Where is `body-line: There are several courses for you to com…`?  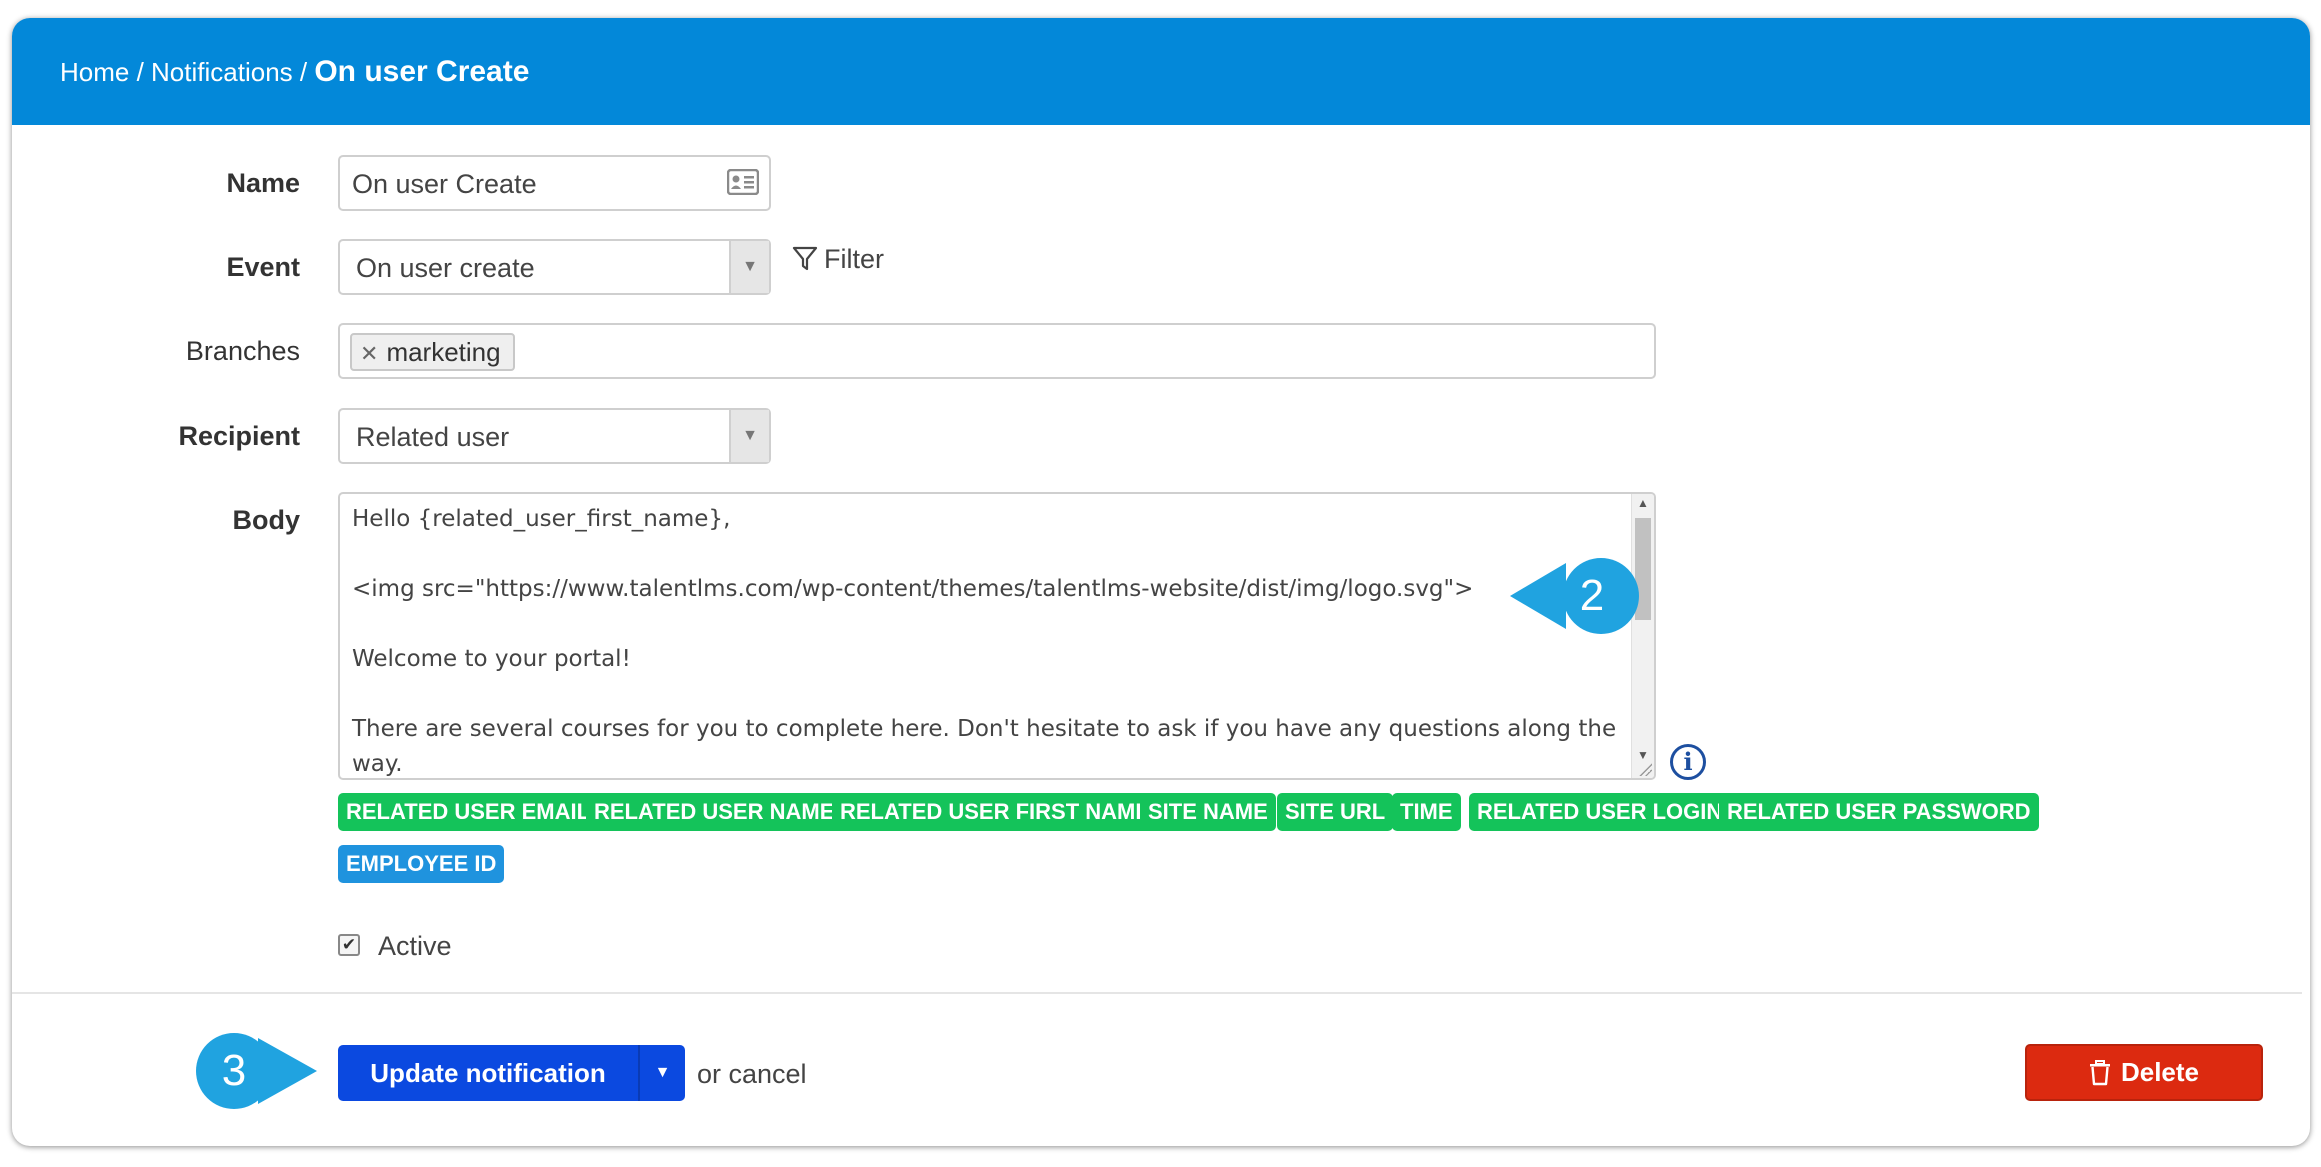 body-line: There are several courses for you to com… is located at coordinates (984, 729).